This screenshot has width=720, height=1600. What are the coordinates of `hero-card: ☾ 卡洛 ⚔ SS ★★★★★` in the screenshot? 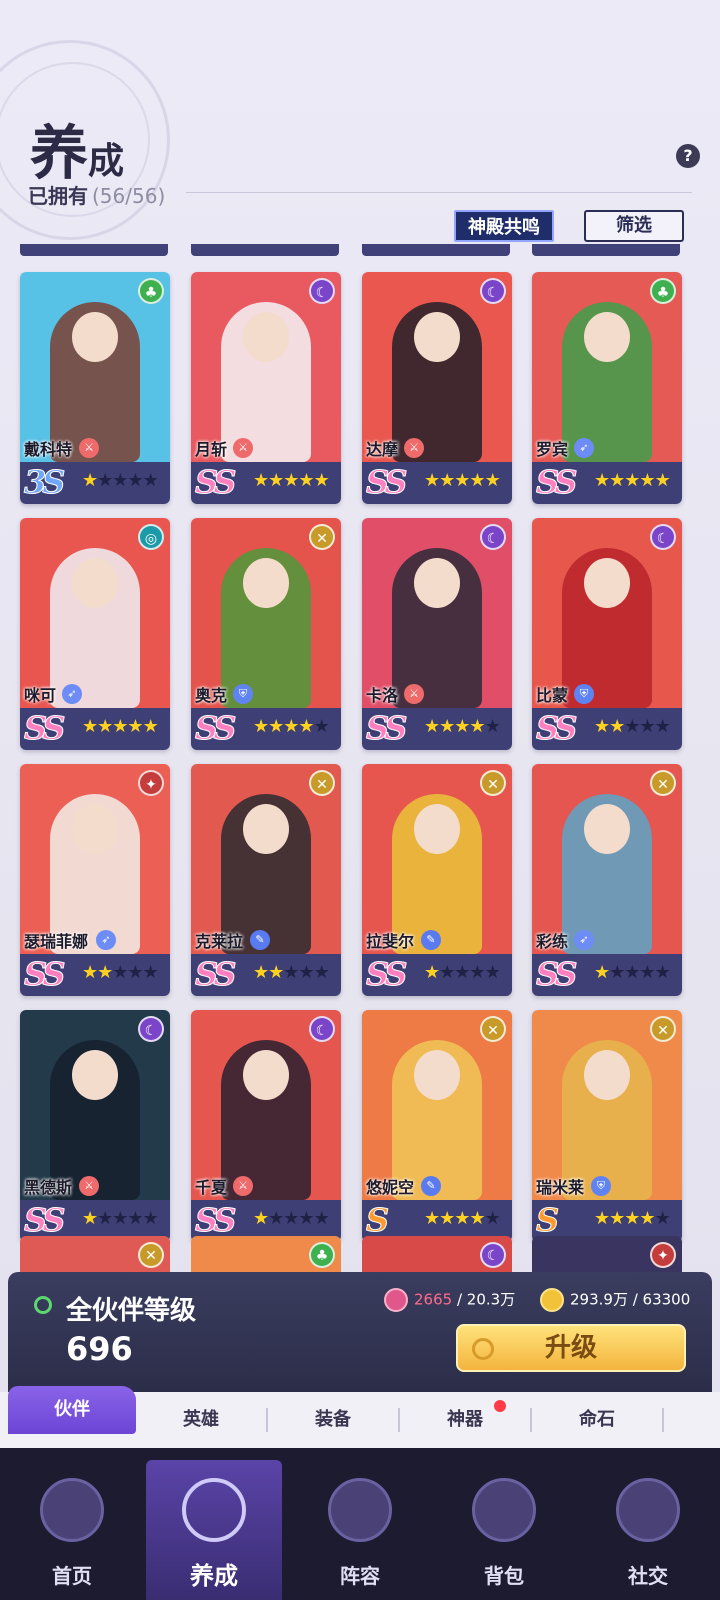 It's located at (437, 634).